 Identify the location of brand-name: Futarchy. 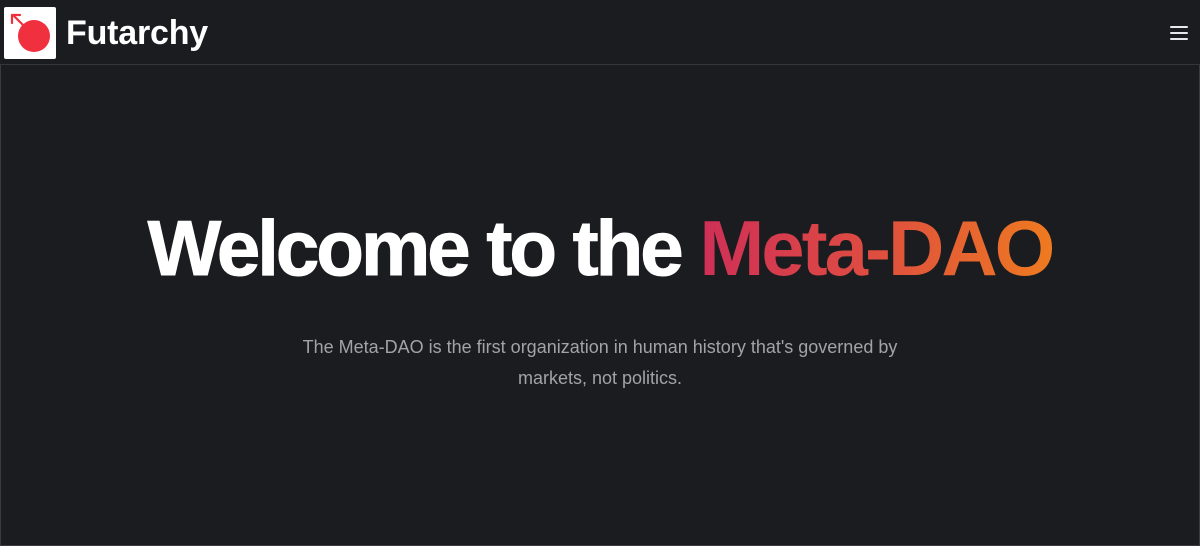
(137, 33).